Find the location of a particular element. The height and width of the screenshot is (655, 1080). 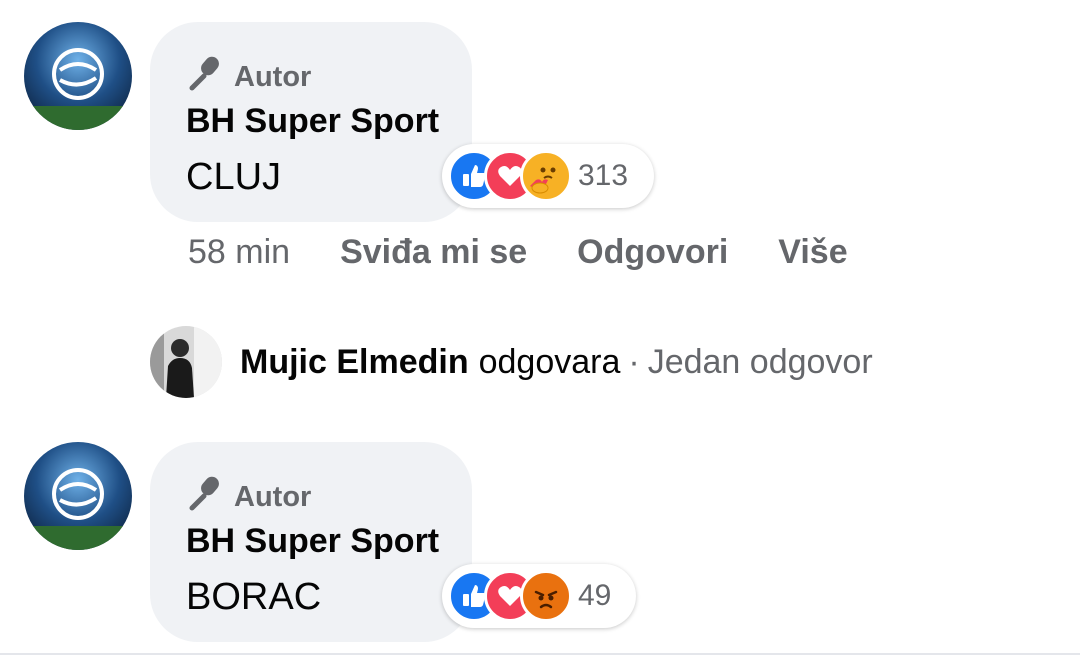

care-reaction-icon is located at coordinates (546, 176).